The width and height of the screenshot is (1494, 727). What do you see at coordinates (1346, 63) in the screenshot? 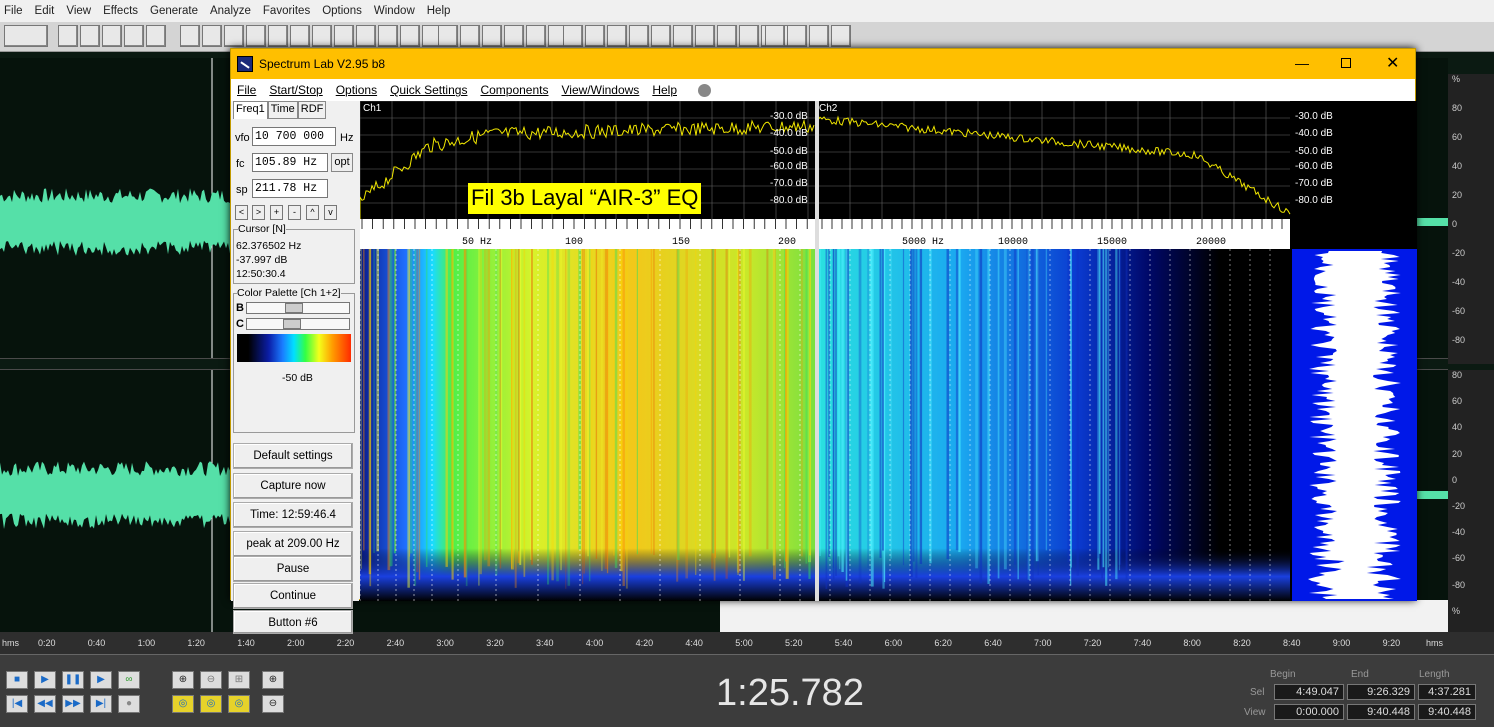
I see `maximize-icon` at bounding box center [1346, 63].